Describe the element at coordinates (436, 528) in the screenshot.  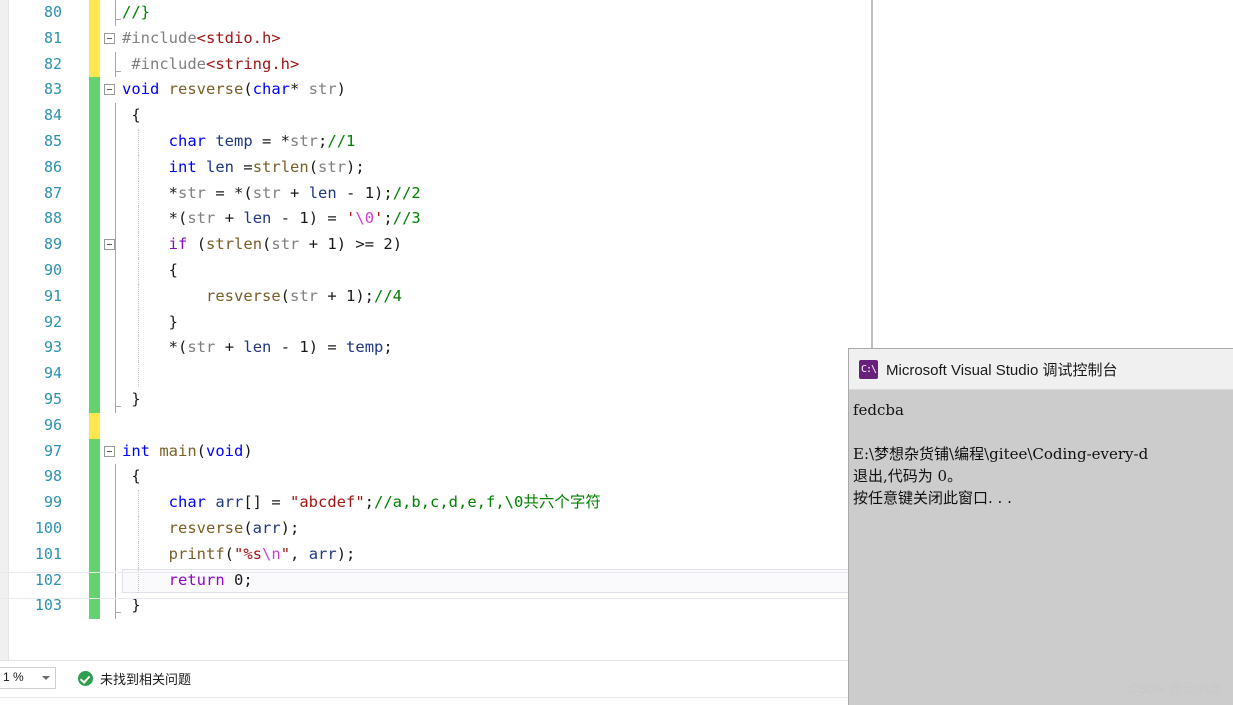
I see `code-line-row: 100 resverse(arr);` at that location.